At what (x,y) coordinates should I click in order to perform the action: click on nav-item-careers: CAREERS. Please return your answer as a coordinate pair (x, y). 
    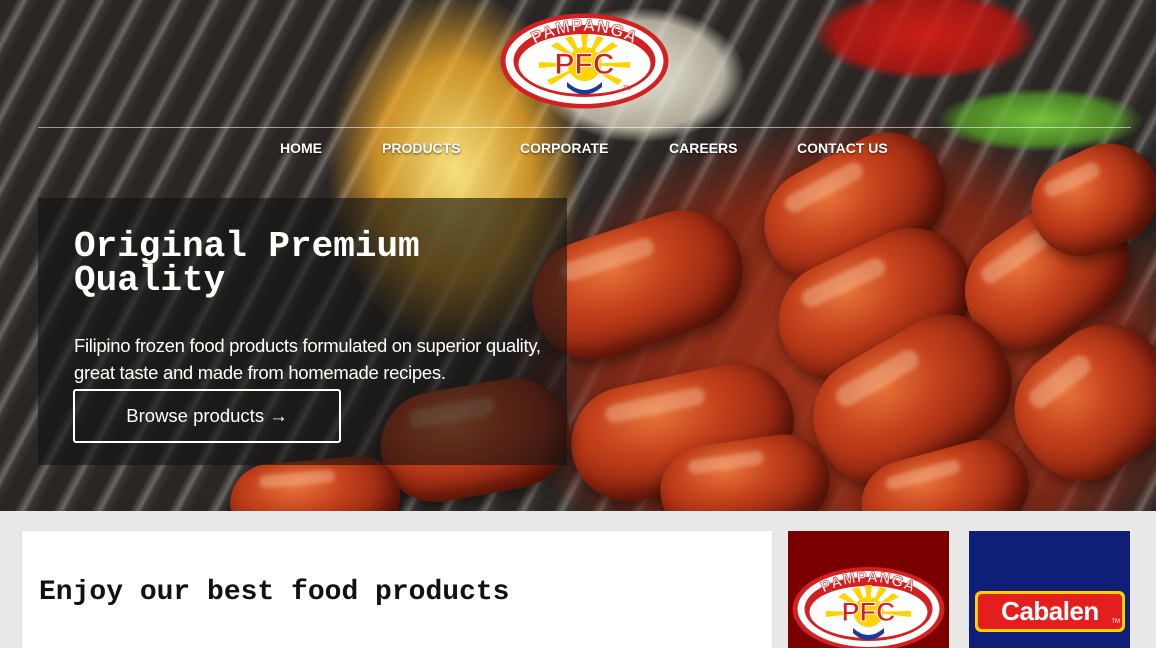
    Looking at the image, I should click on (703, 148).